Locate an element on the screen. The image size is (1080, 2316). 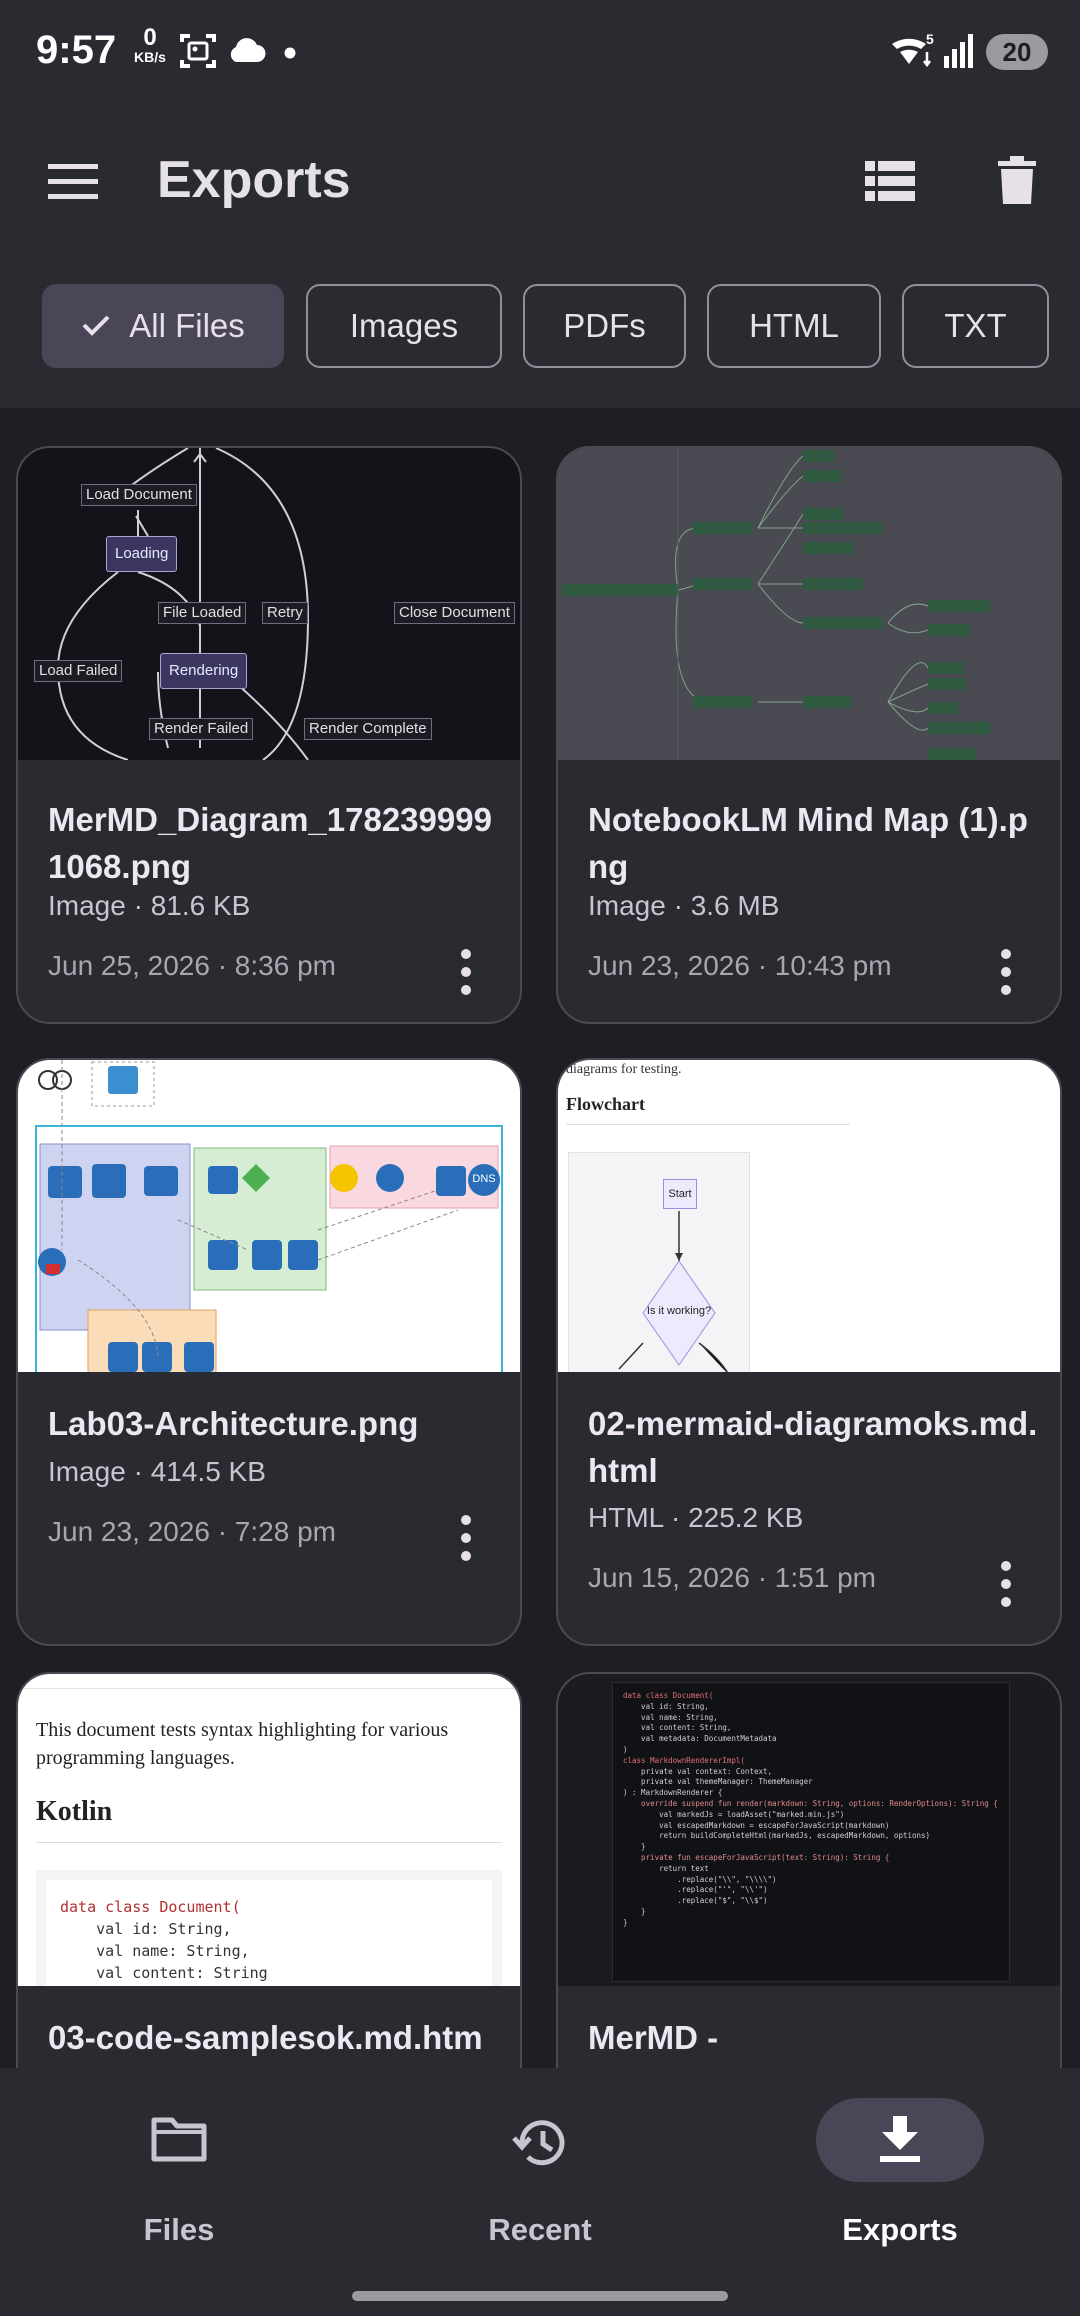
chip-pdfs: PDFs is located at coordinates (604, 326).